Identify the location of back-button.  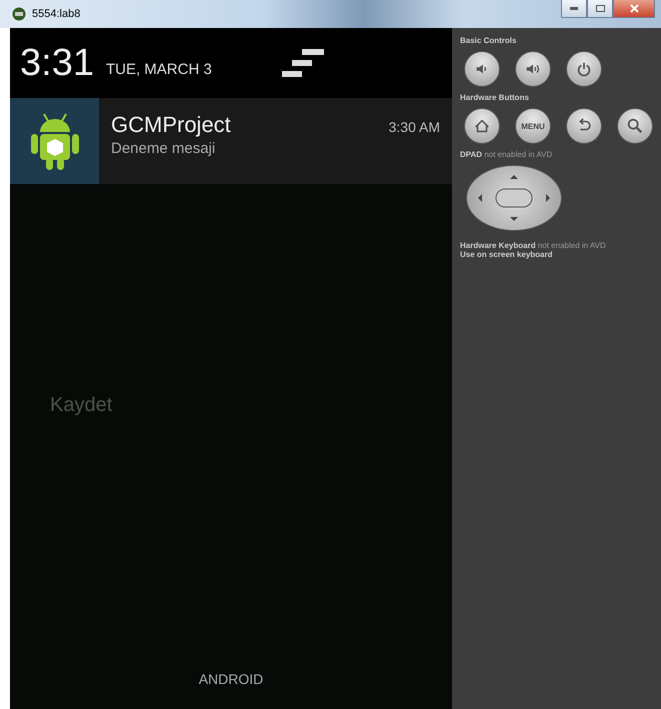
(584, 126).